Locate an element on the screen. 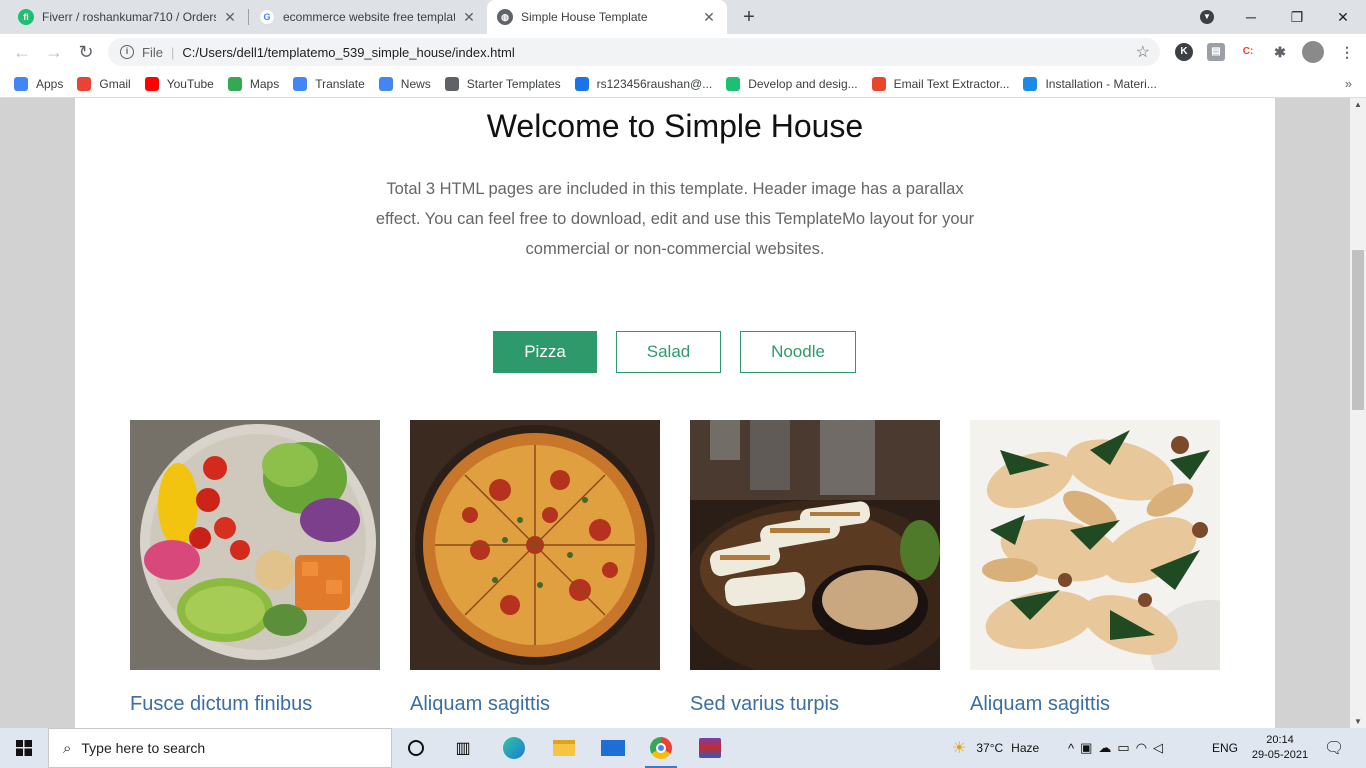 The image size is (1366, 768). volume-icon: ◁ is located at coordinates (1161, 748).